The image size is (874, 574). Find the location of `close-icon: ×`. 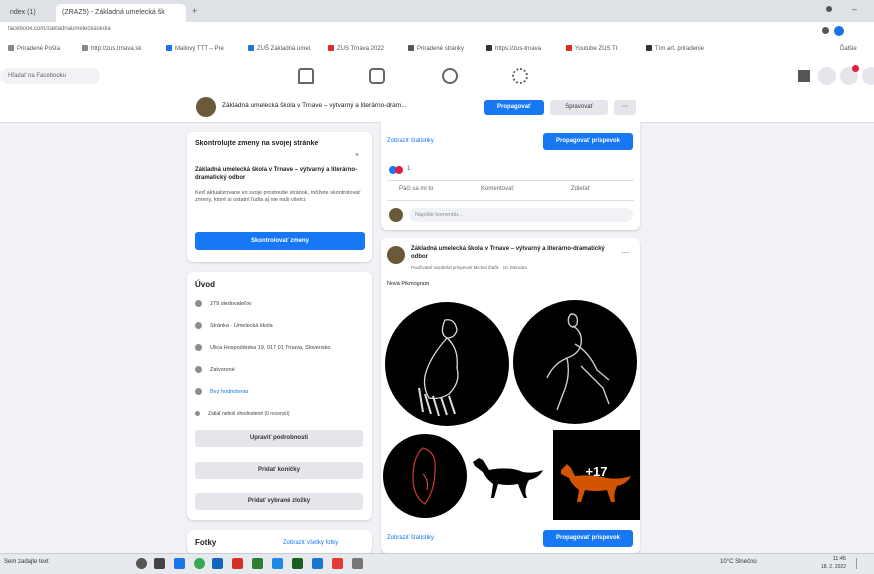

close-icon: × is located at coordinates (357, 155).